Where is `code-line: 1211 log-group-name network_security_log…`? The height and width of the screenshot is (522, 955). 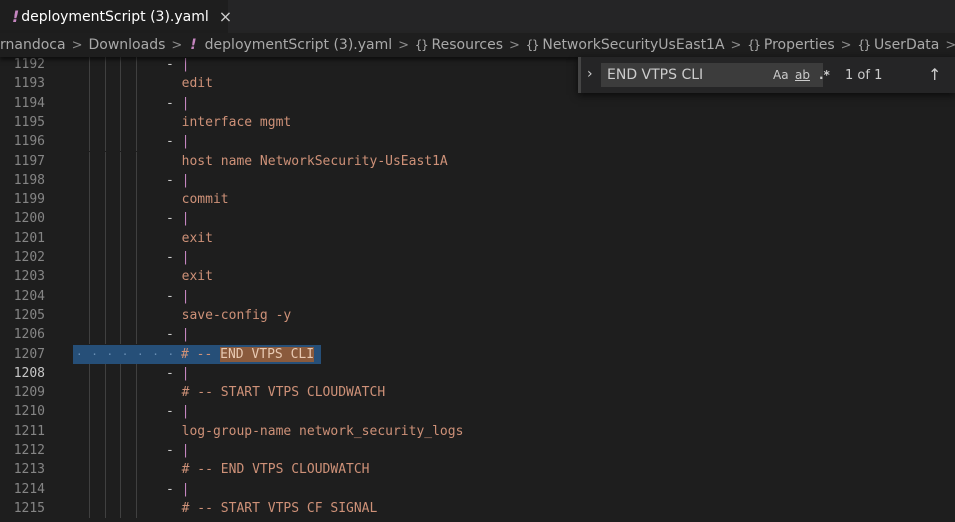
code-line: 1211 log-group-name network_security_log… is located at coordinates (477, 431).